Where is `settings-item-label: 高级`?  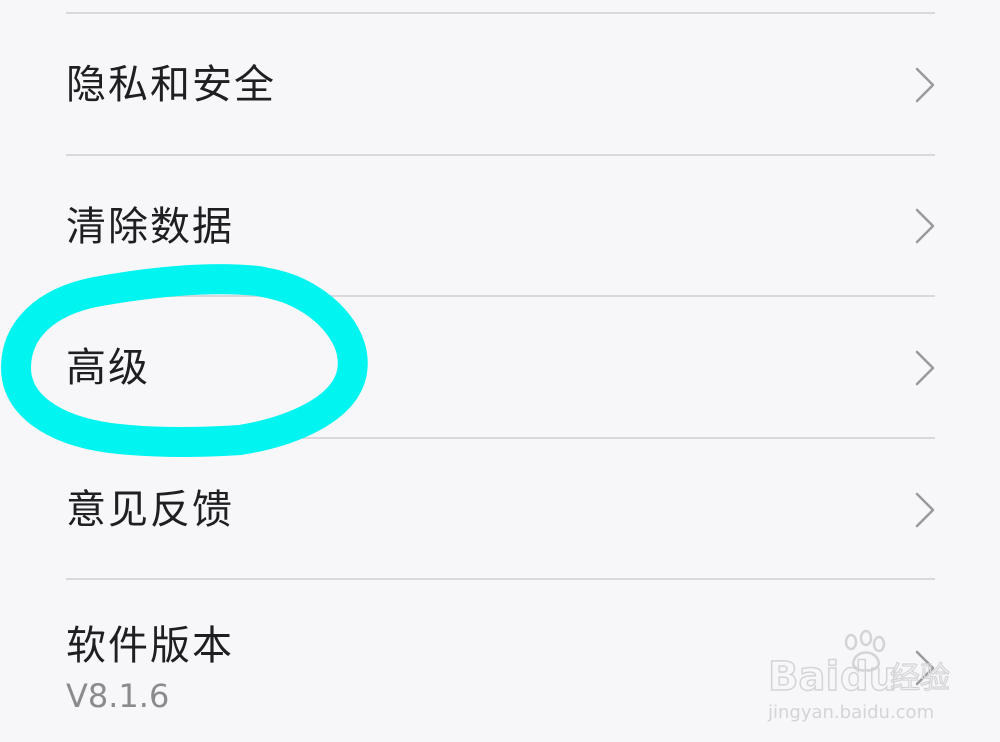
settings-item-label: 高级 is located at coordinates (108, 368).